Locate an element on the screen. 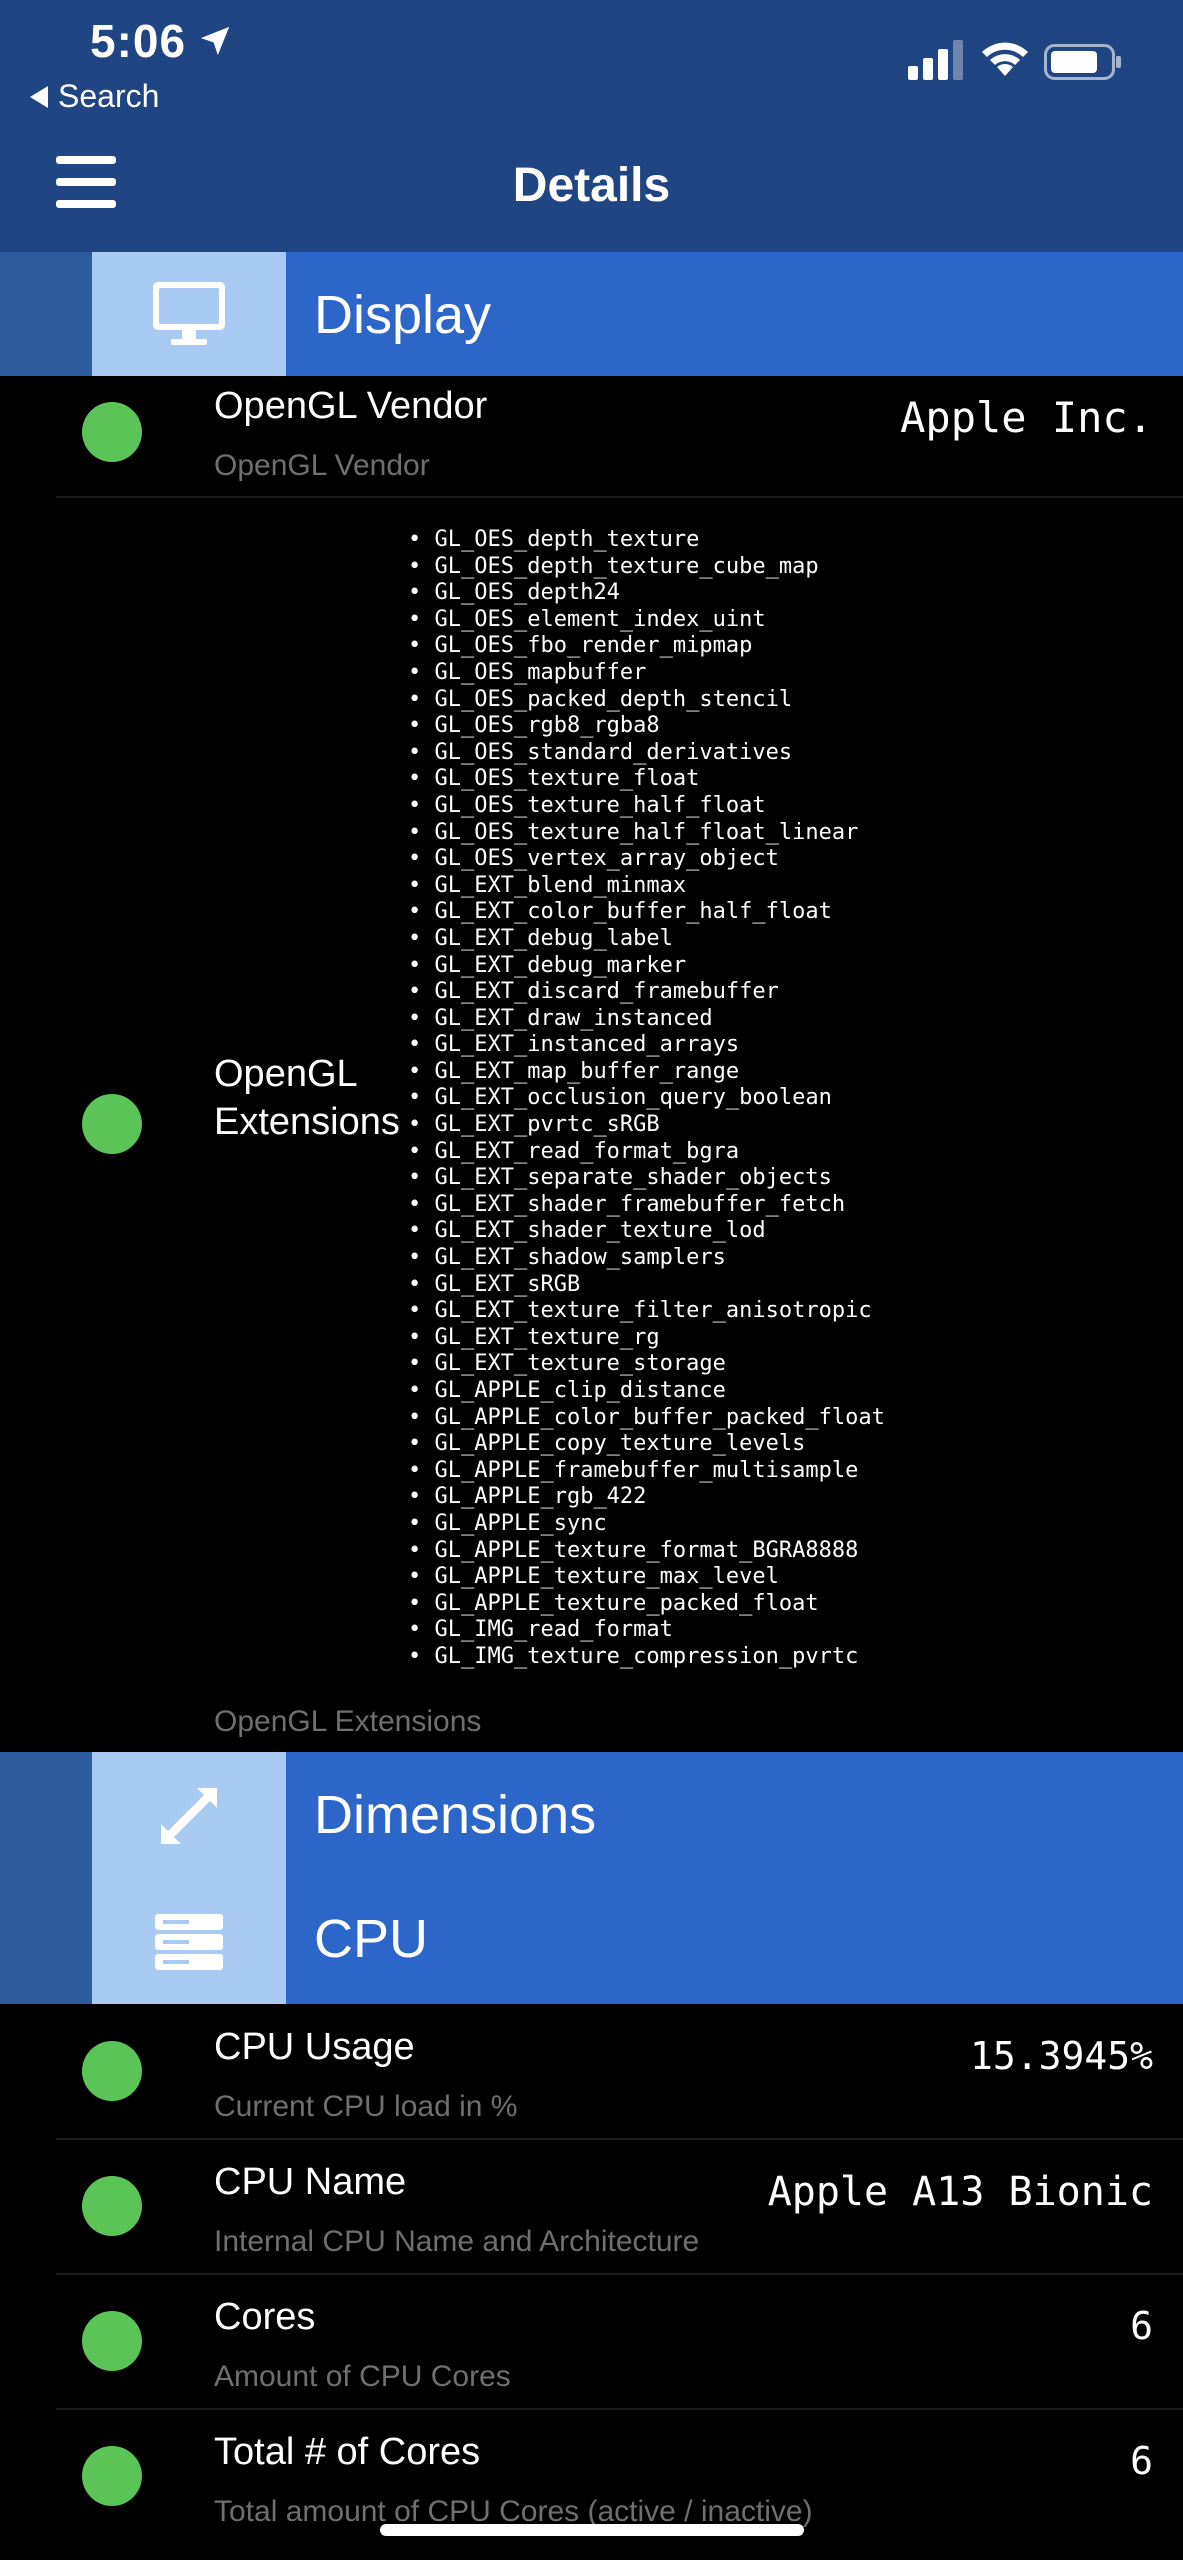  extension-item: GL_EXT_texture_rg is located at coordinates (646, 1338).